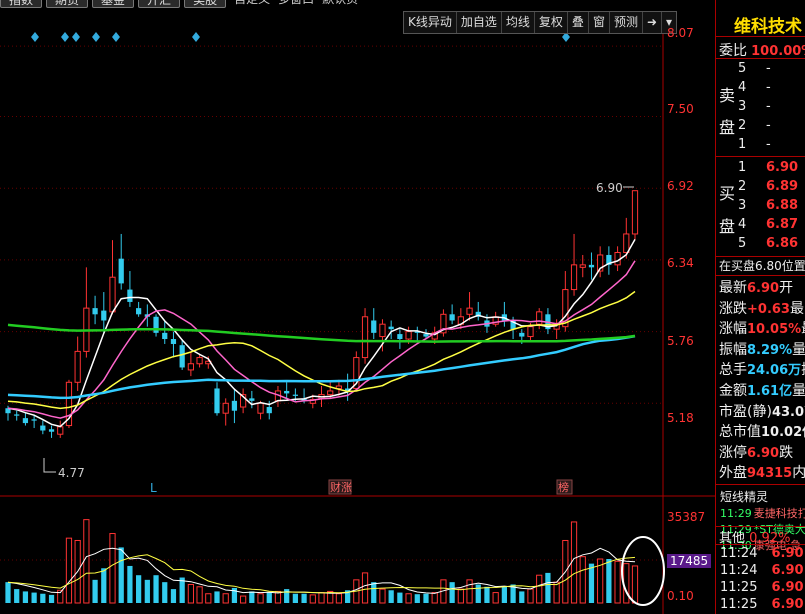 This screenshot has width=805, height=614. Describe the element at coordinates (770, 350) in the screenshot. I see `quote-value: 8.29%` at that location.